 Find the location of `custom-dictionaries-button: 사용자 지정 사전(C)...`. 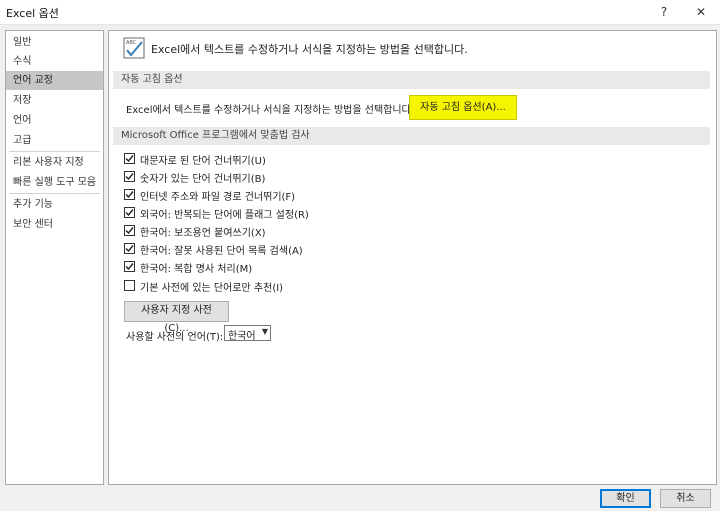

custom-dictionaries-button: 사용자 지정 사전(C)... is located at coordinates (176, 317).